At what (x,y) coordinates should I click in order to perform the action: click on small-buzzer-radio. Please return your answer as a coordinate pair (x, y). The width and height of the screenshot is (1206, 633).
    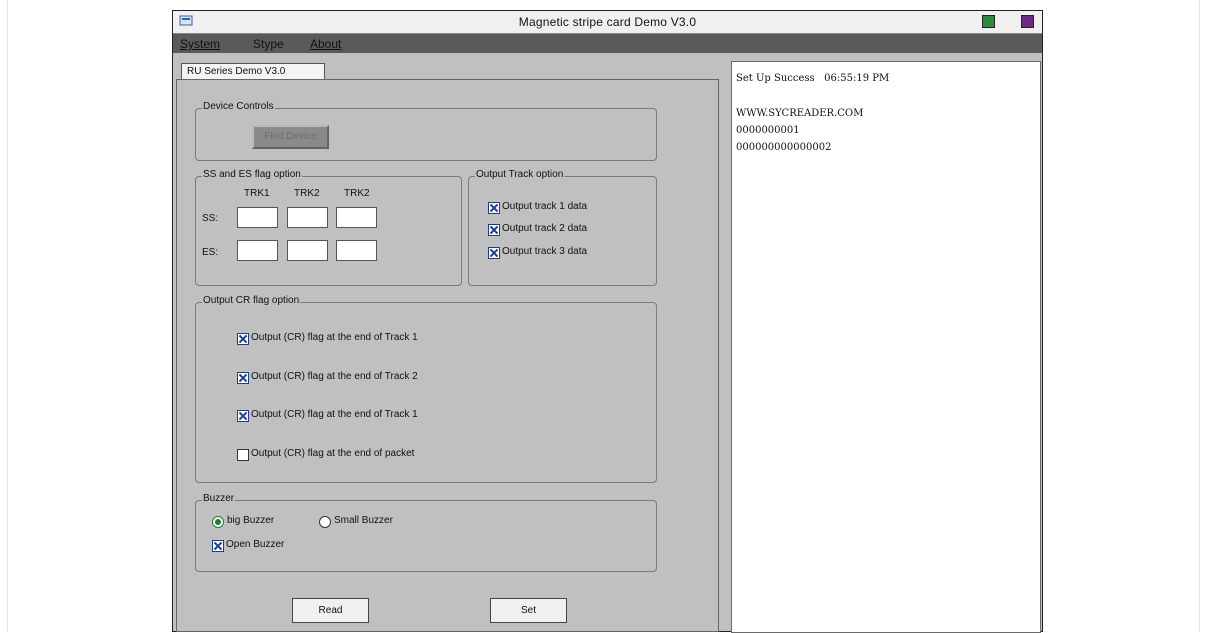
    Looking at the image, I should click on (325, 522).